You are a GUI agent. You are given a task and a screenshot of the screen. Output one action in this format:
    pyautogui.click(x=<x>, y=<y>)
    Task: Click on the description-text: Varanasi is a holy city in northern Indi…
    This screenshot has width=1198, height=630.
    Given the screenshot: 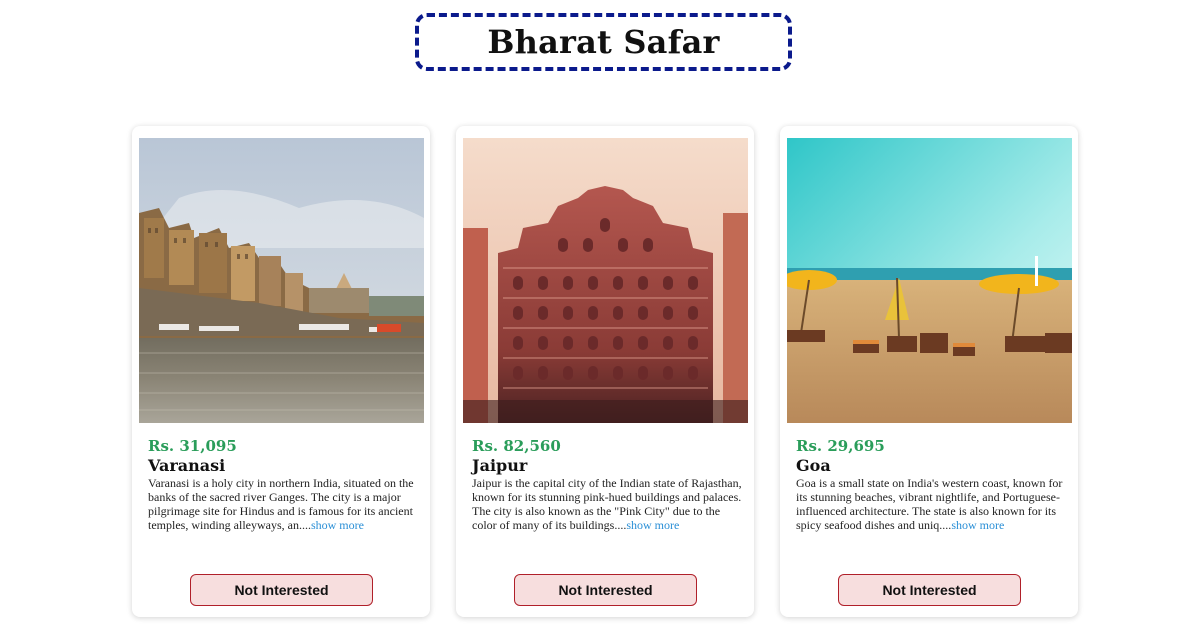 What is the action you would take?
    pyautogui.click(x=281, y=504)
    